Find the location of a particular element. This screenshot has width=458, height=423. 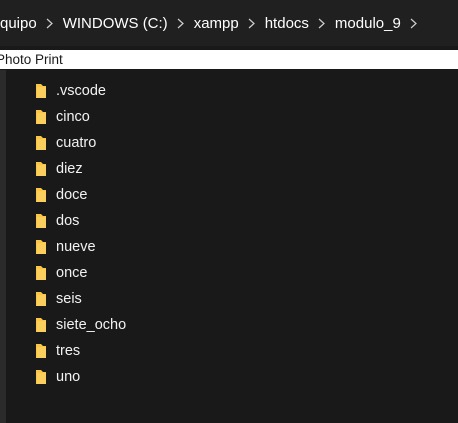

photo-print-label: Photo Print is located at coordinates (31, 59).